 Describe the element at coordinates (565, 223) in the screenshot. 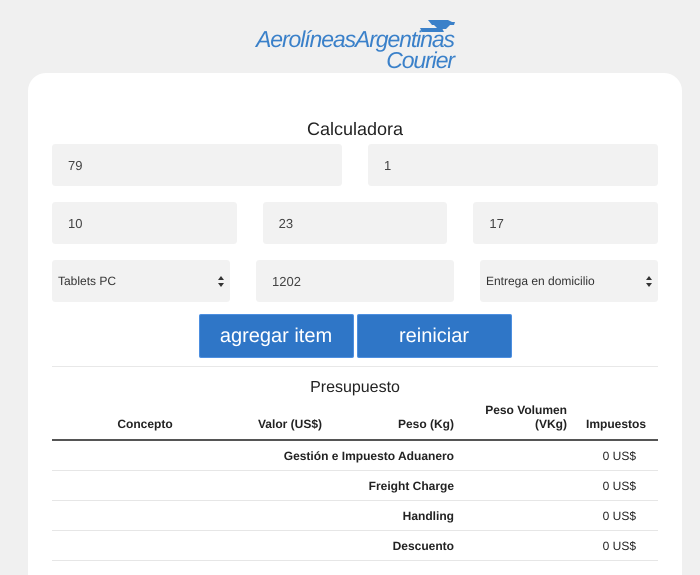

I see `input-field: 17` at that location.